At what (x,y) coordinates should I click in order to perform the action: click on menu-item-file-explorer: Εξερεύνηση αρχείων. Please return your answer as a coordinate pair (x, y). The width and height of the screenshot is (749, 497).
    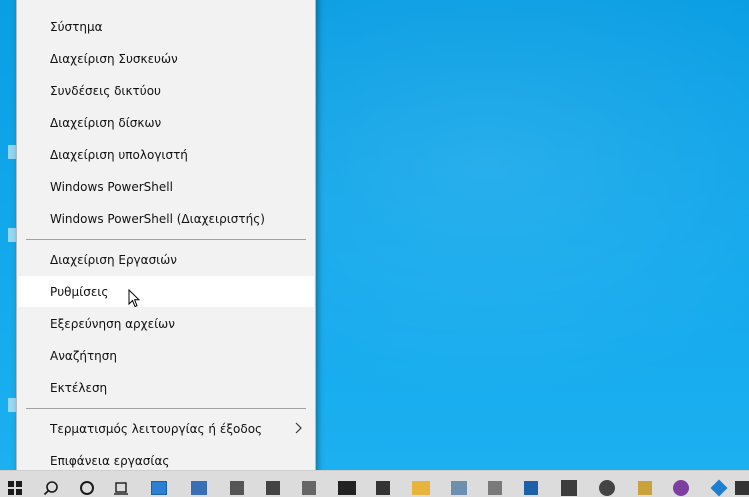
    Looking at the image, I should click on (166, 323).